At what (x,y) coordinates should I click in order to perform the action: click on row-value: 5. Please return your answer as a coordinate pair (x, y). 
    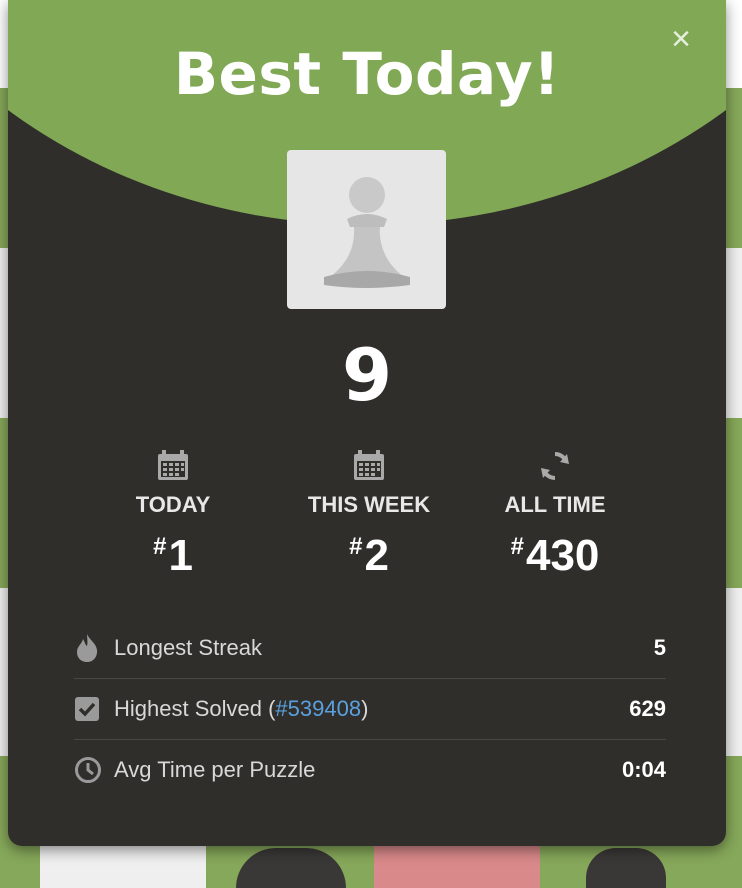
    Looking at the image, I should click on (659, 647).